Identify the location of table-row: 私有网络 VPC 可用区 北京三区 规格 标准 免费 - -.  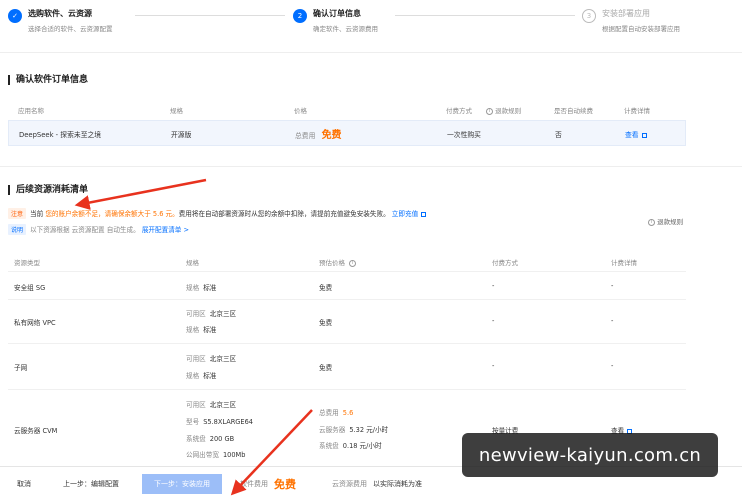
(347, 322).